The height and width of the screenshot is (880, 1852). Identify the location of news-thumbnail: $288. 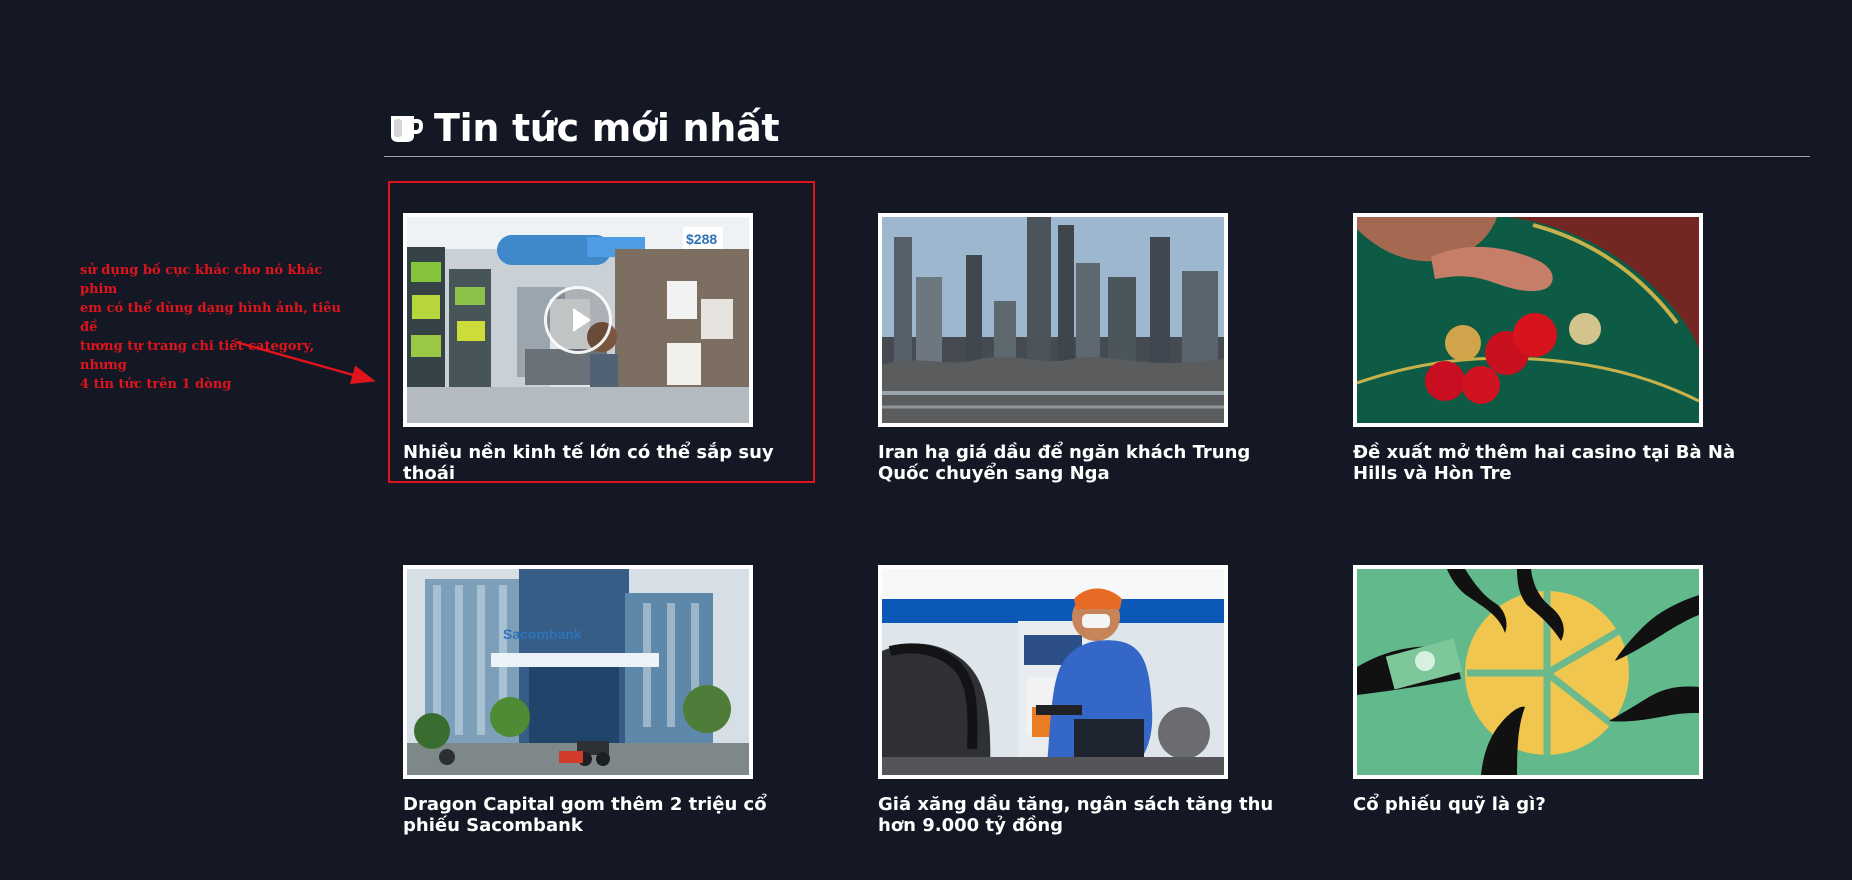
(578, 320).